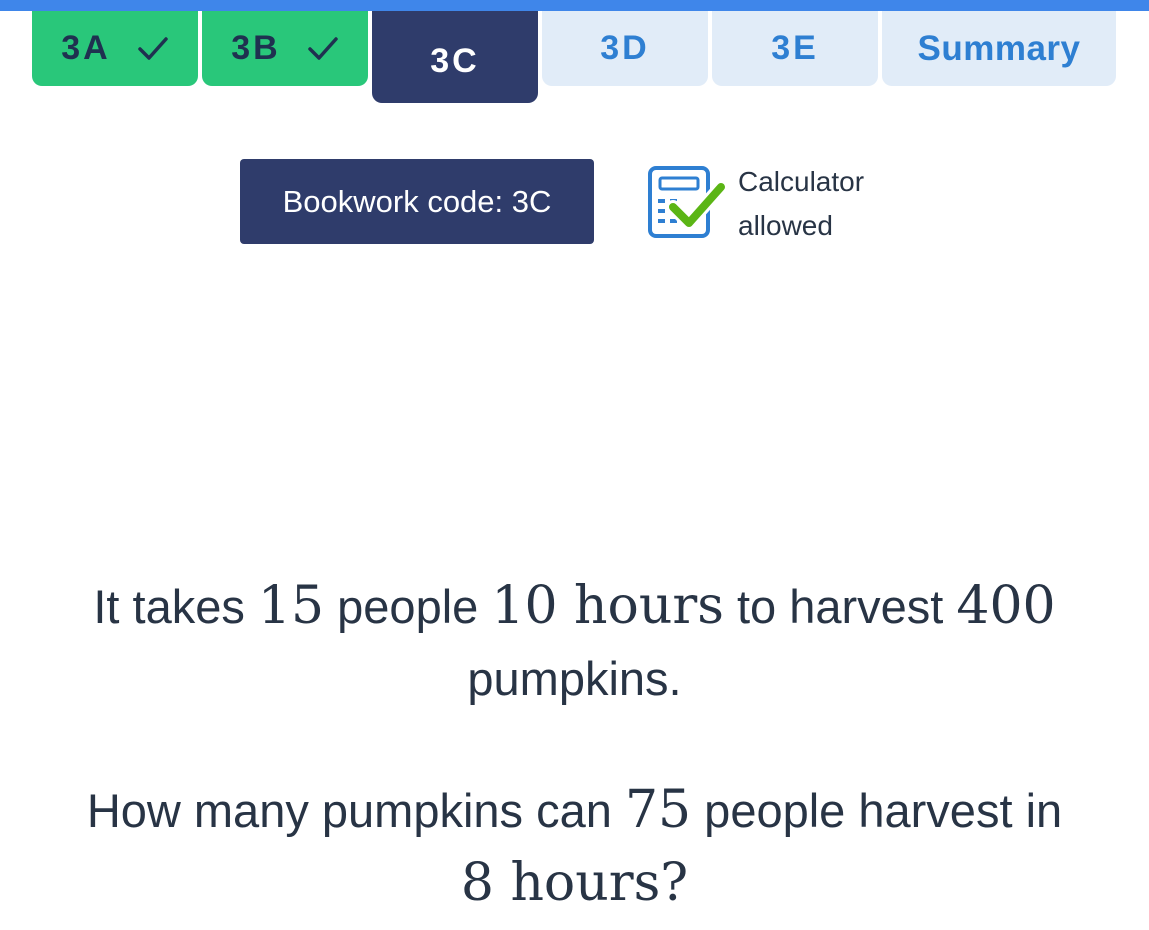 This screenshot has width=1149, height=930. I want to click on question-text: pumpkins., so click(574, 678).